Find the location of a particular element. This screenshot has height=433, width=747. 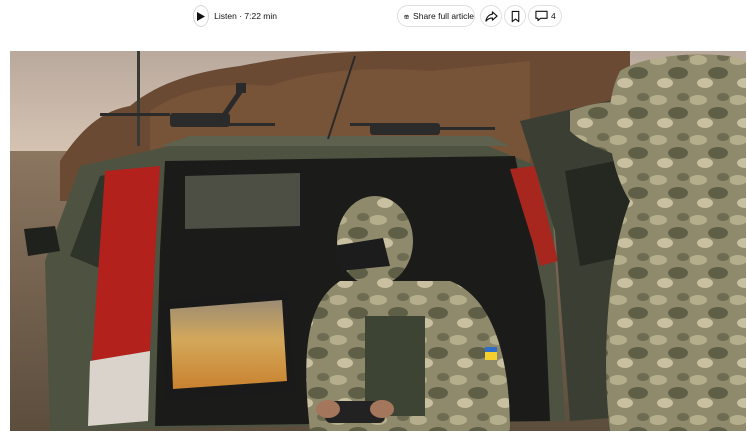

share-label: Share full article is located at coordinates (443, 16).